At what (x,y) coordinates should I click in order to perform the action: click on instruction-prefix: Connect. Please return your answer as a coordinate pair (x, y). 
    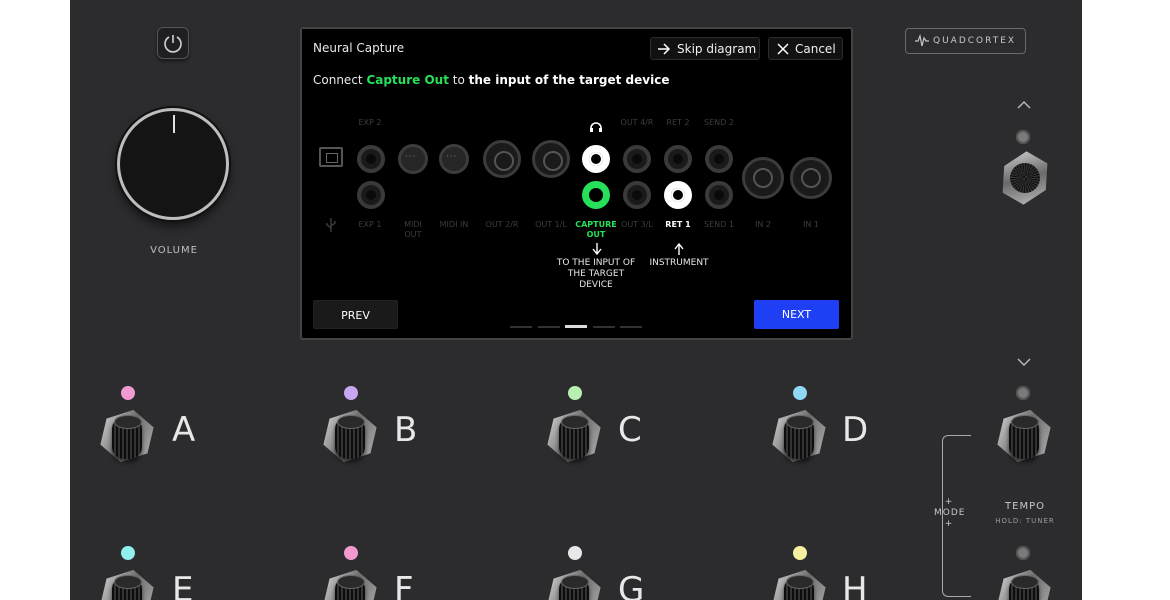
    Looking at the image, I should click on (340, 80).